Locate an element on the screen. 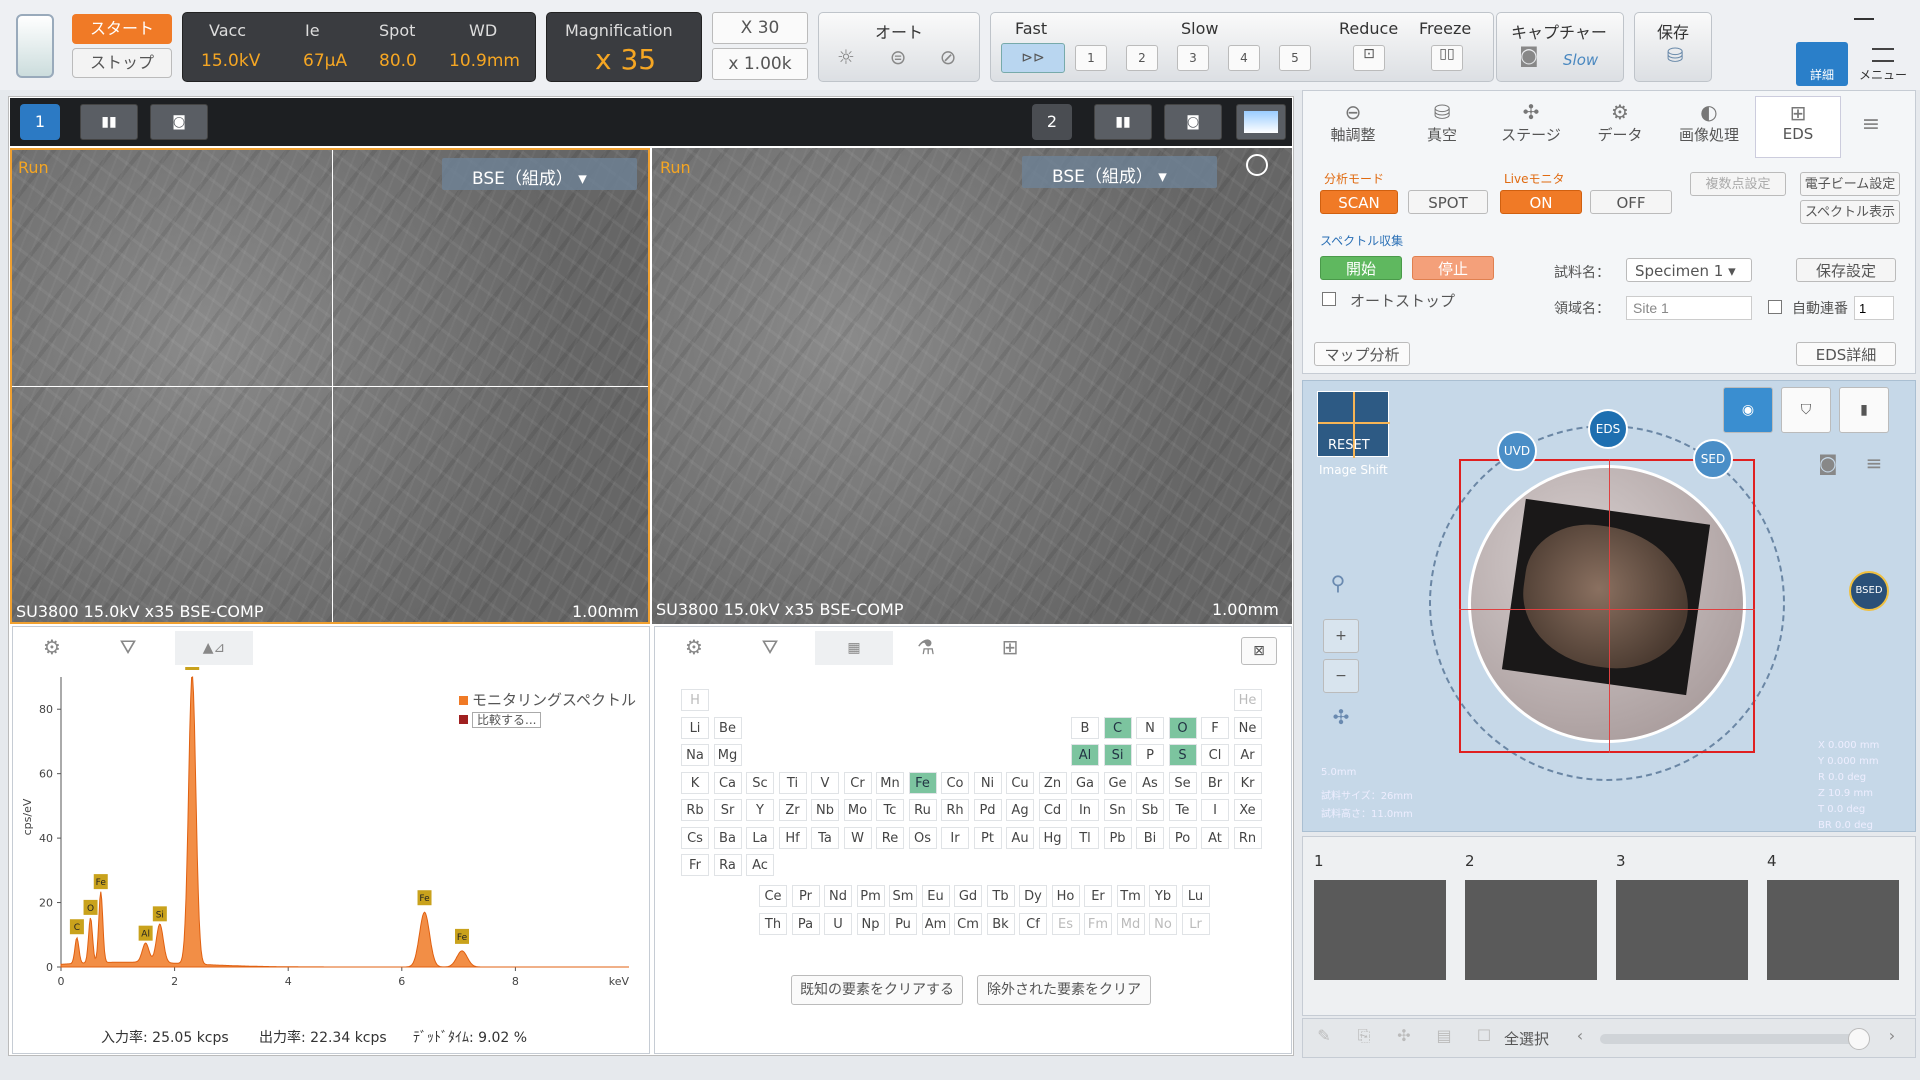 The height and width of the screenshot is (1080, 1920). slow-mode-4-button: 4 is located at coordinates (1244, 58).